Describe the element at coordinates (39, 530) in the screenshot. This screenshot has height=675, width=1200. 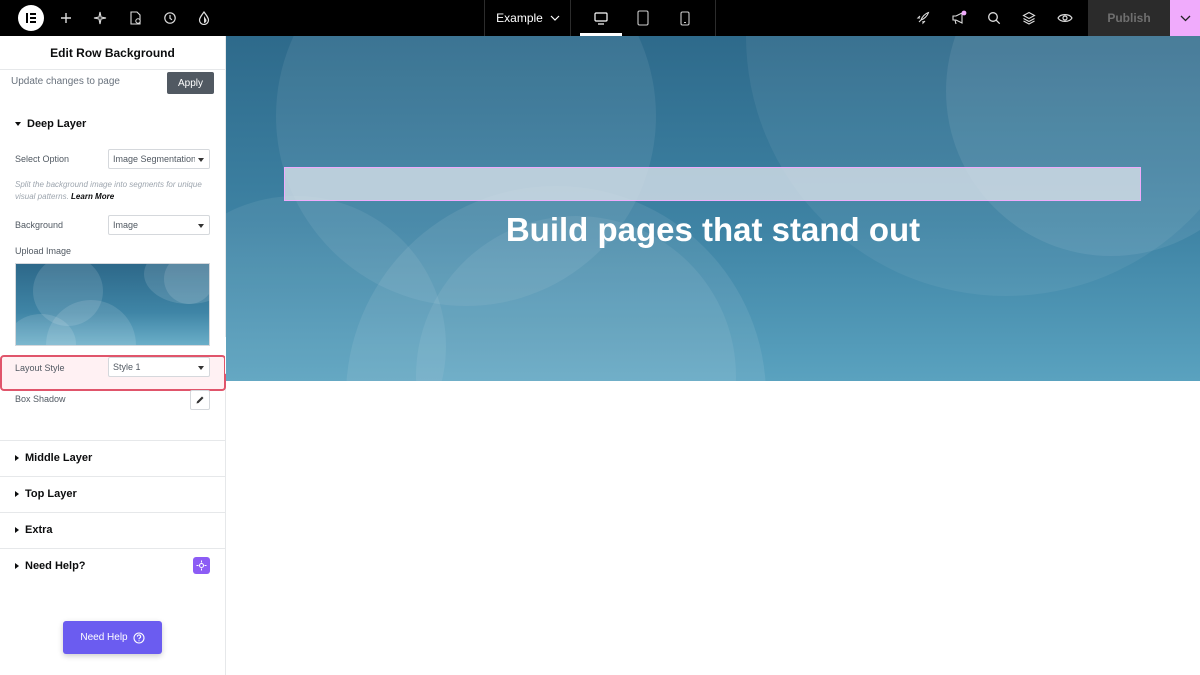
I see `section-title: Extra` at that location.